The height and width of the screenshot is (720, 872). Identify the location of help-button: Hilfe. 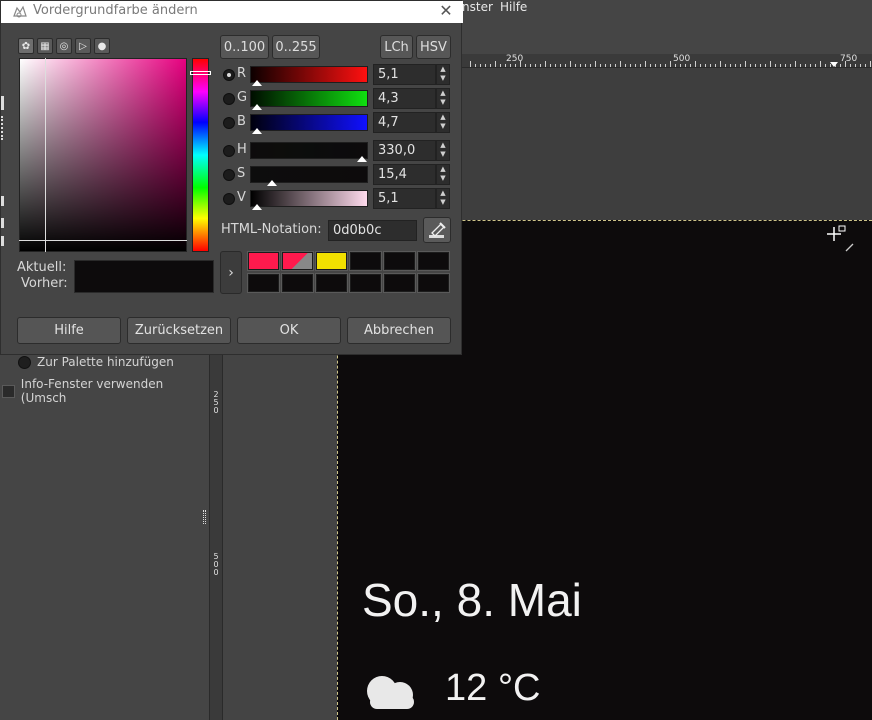
(69, 330).